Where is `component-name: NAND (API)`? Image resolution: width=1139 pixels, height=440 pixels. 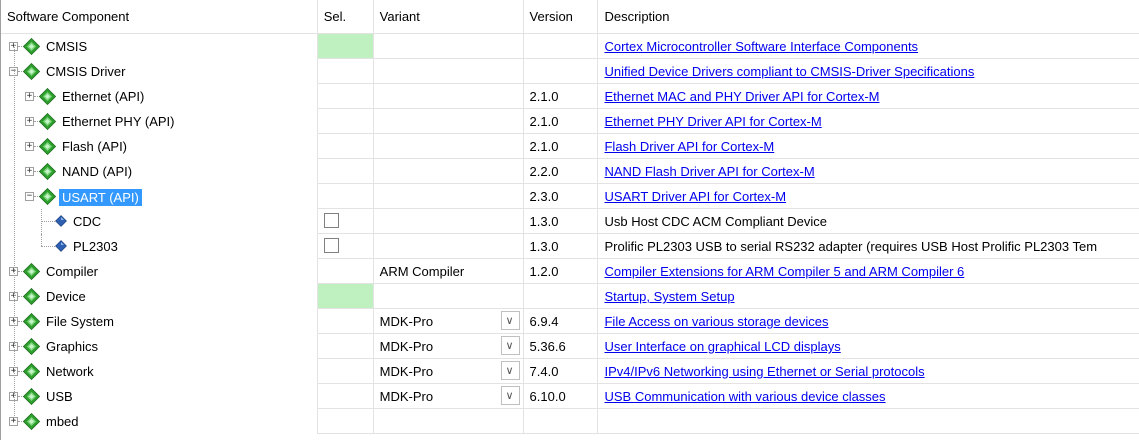 component-name: NAND (API) is located at coordinates (97, 171).